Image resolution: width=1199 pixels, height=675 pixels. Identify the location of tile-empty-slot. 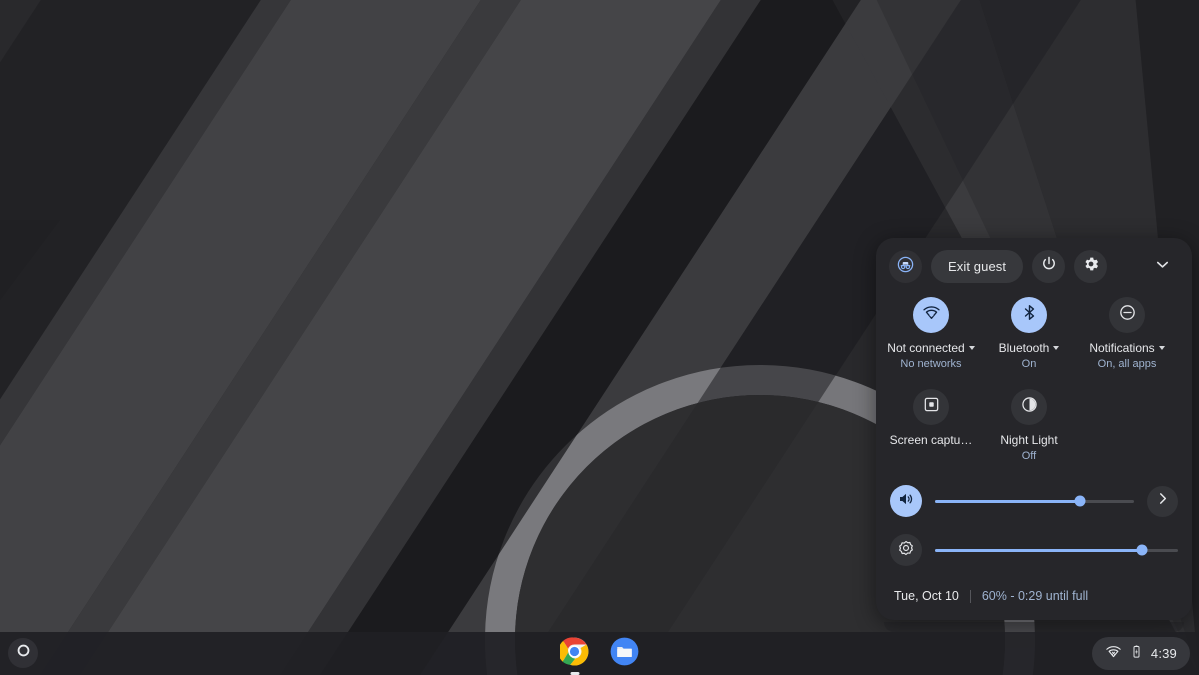
(1127, 426).